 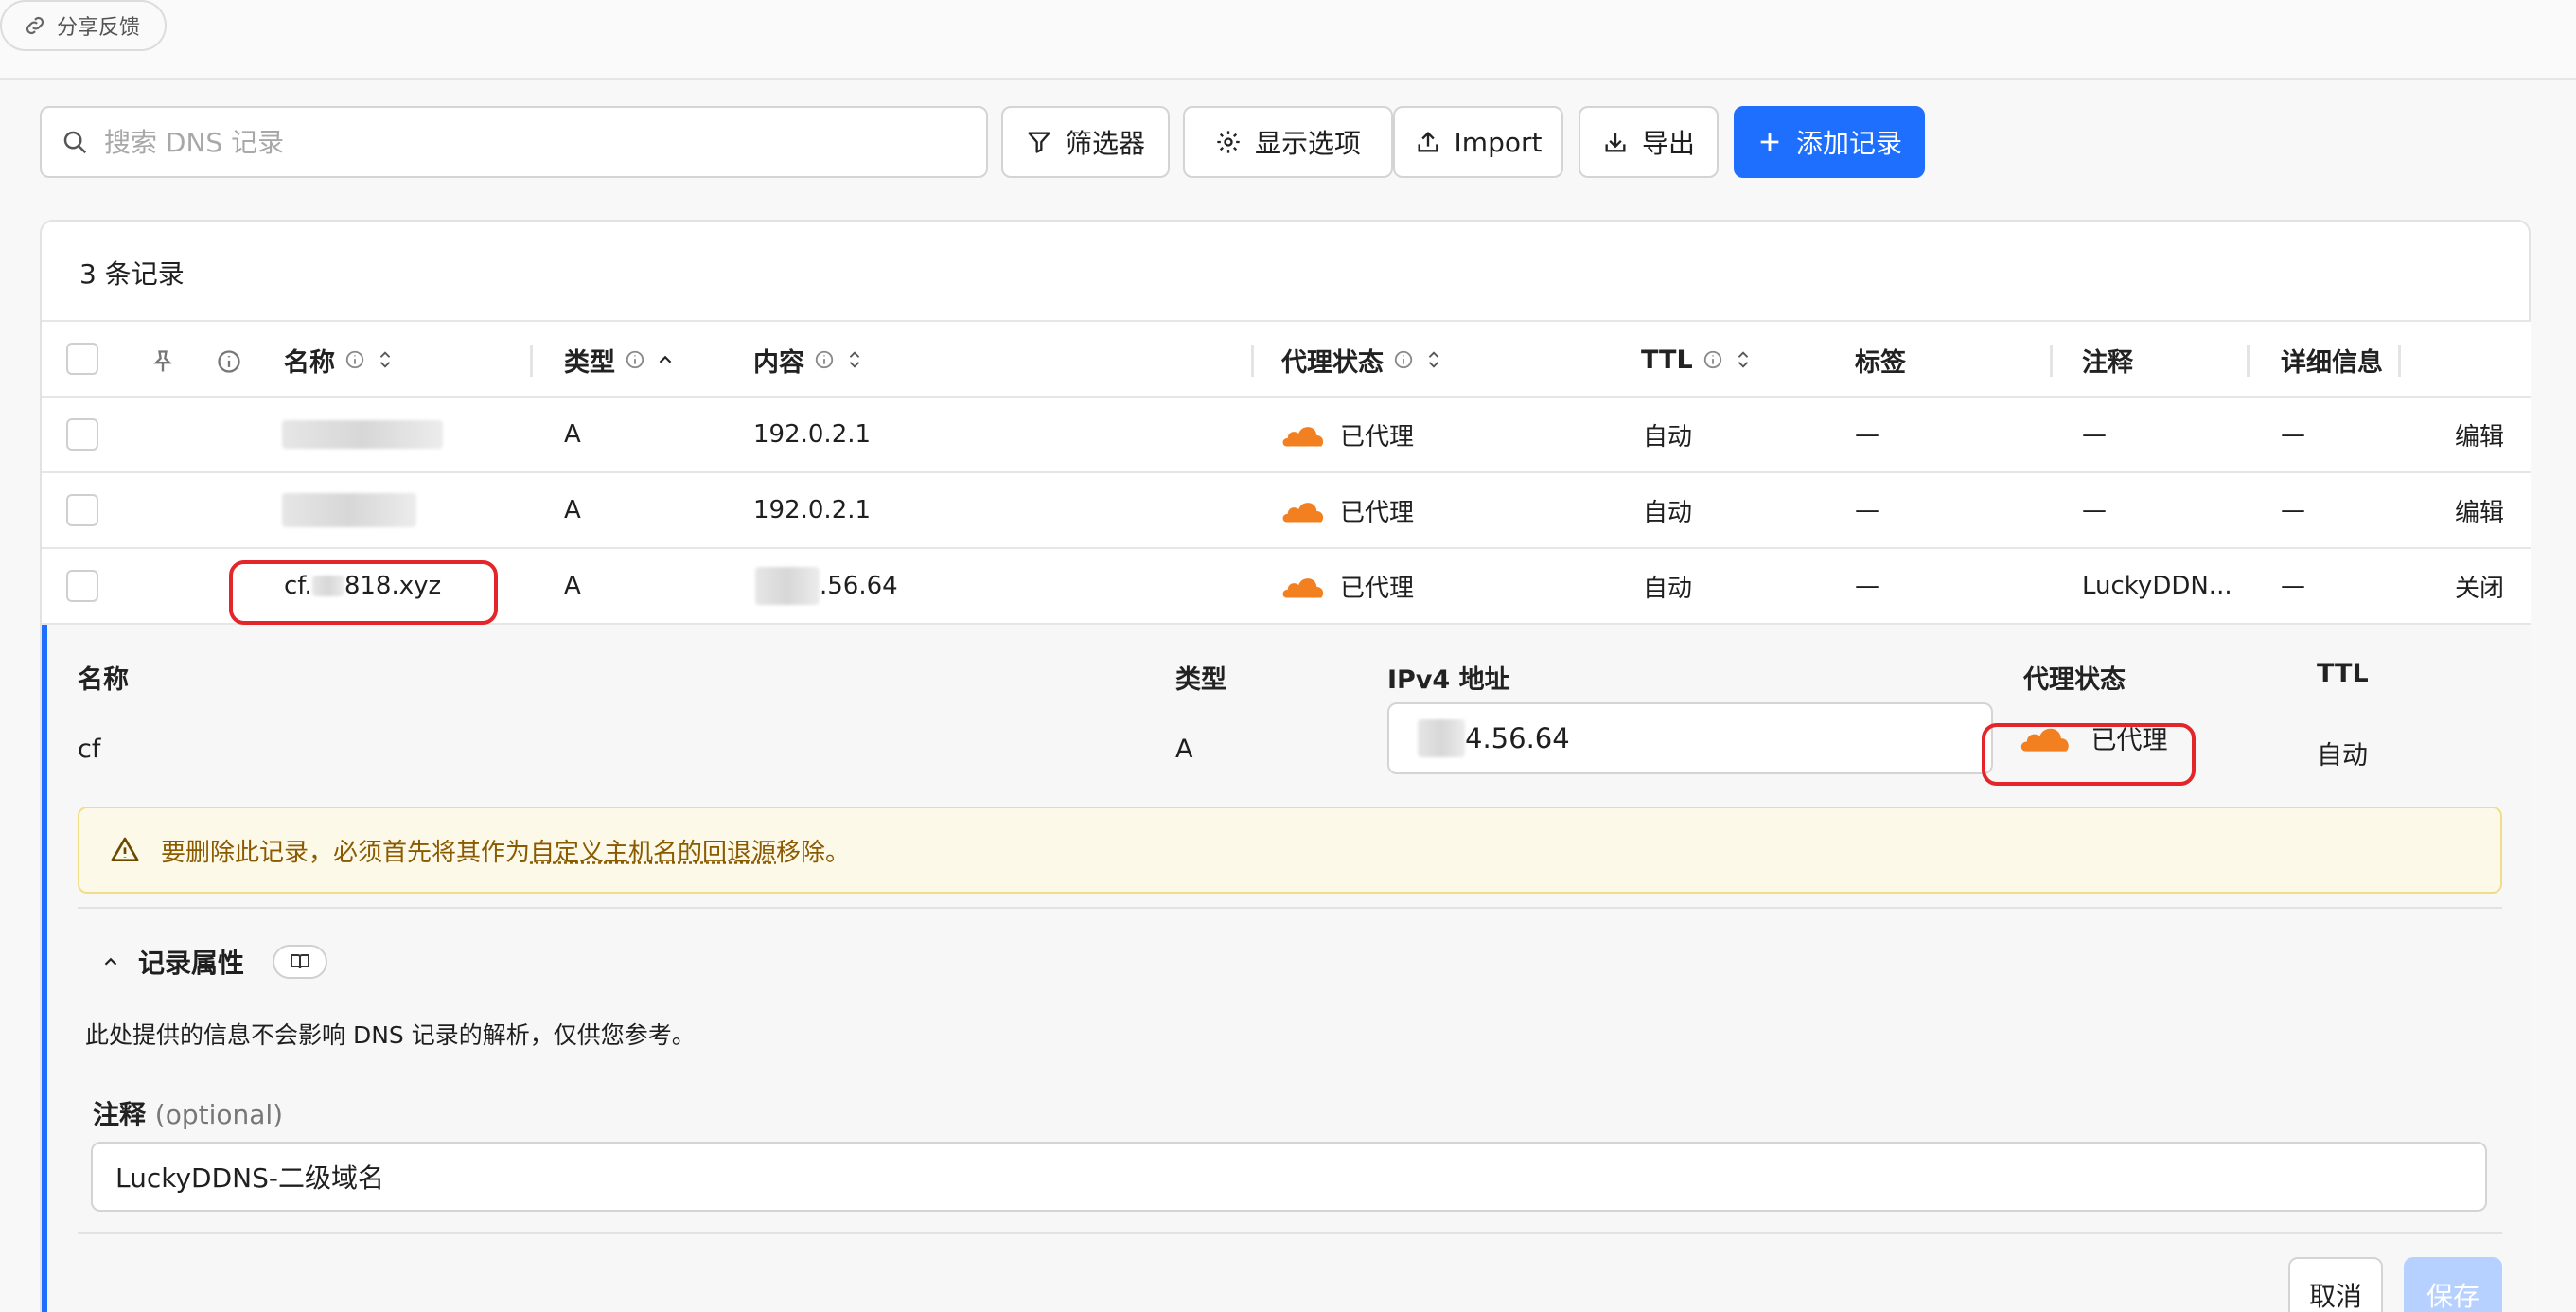 I want to click on warning-suffix: 移除。, so click(x=813, y=852).